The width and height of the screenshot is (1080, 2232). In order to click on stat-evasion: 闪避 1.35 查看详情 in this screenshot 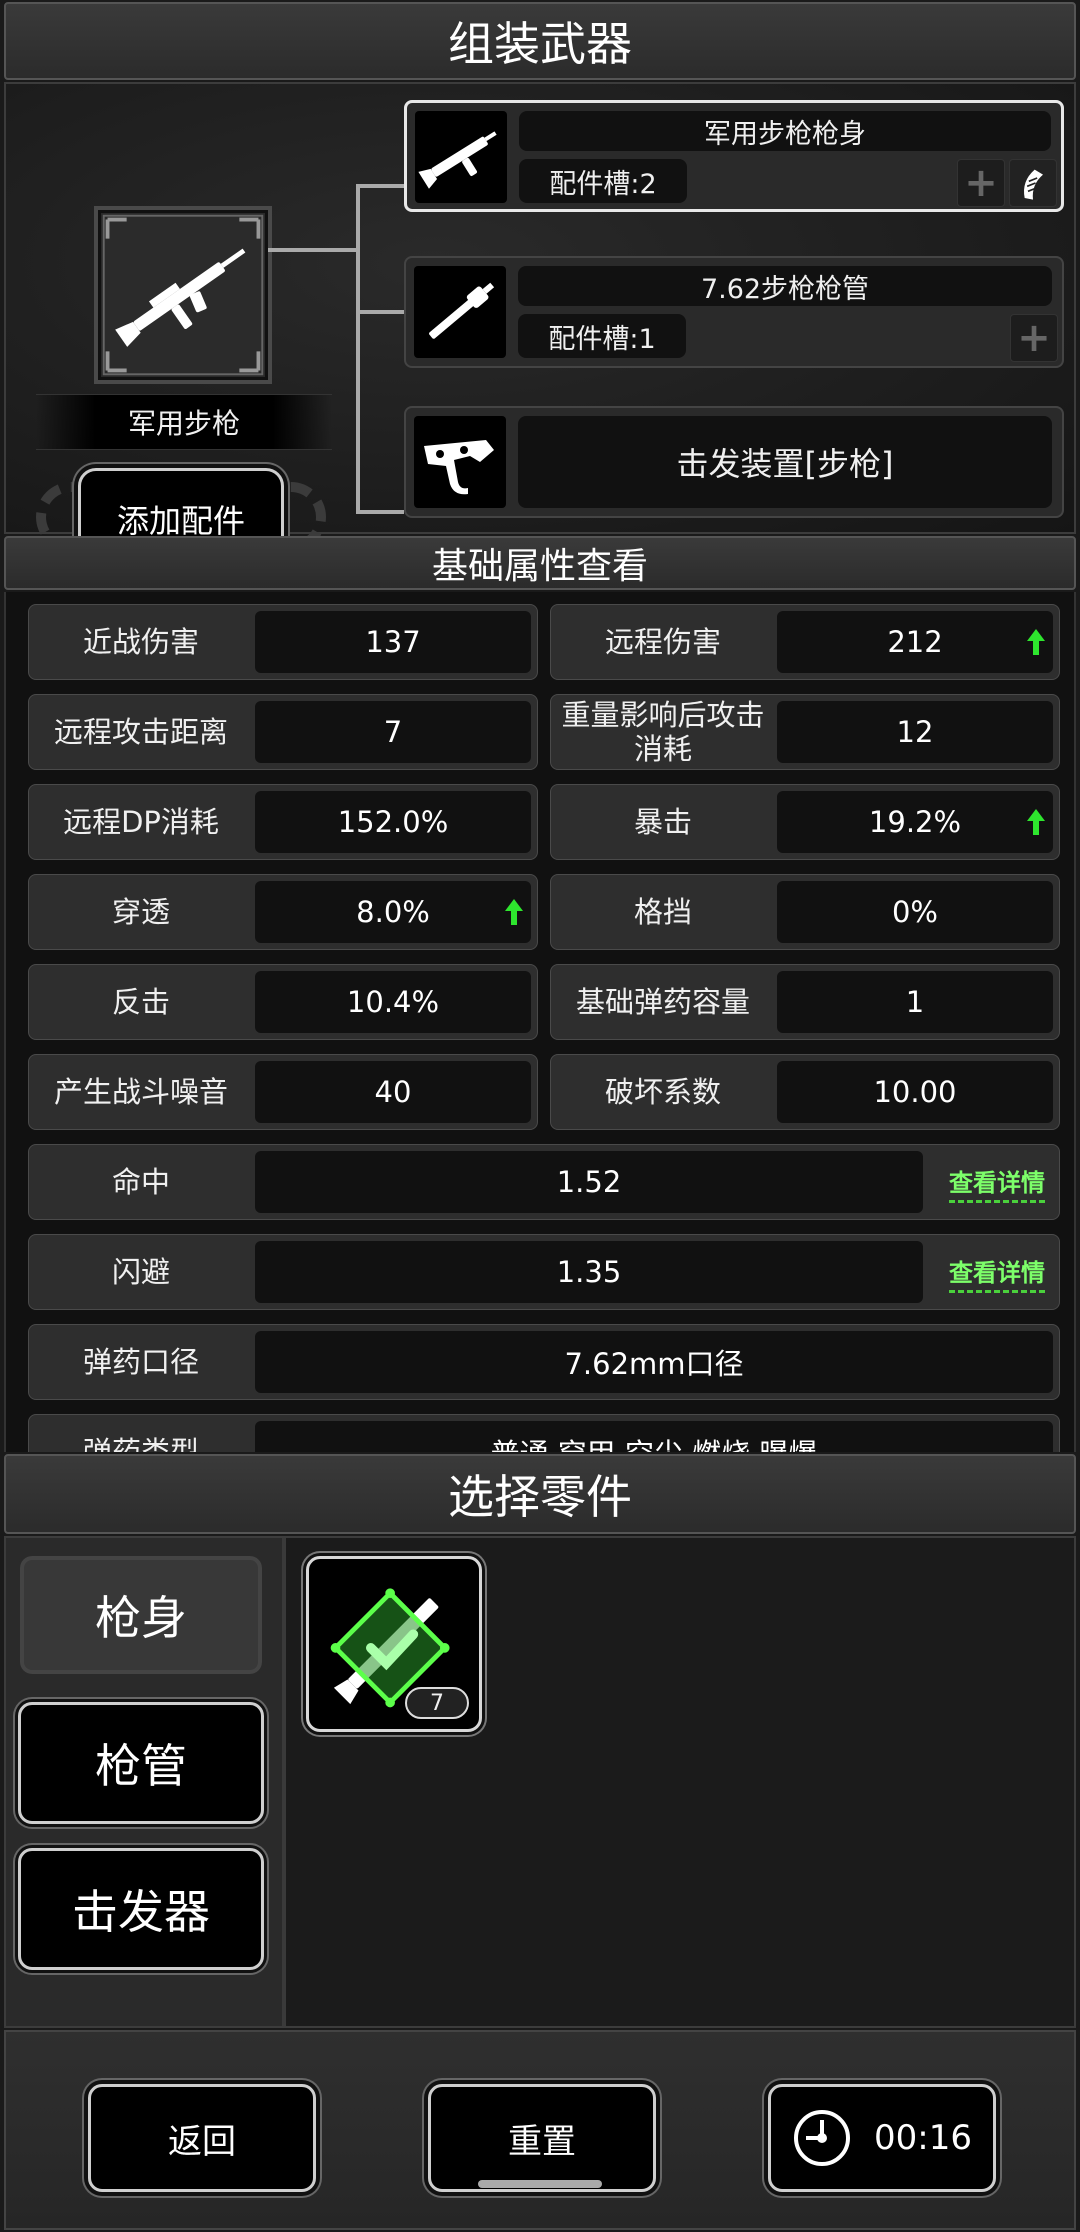, I will do `click(544, 1272)`.